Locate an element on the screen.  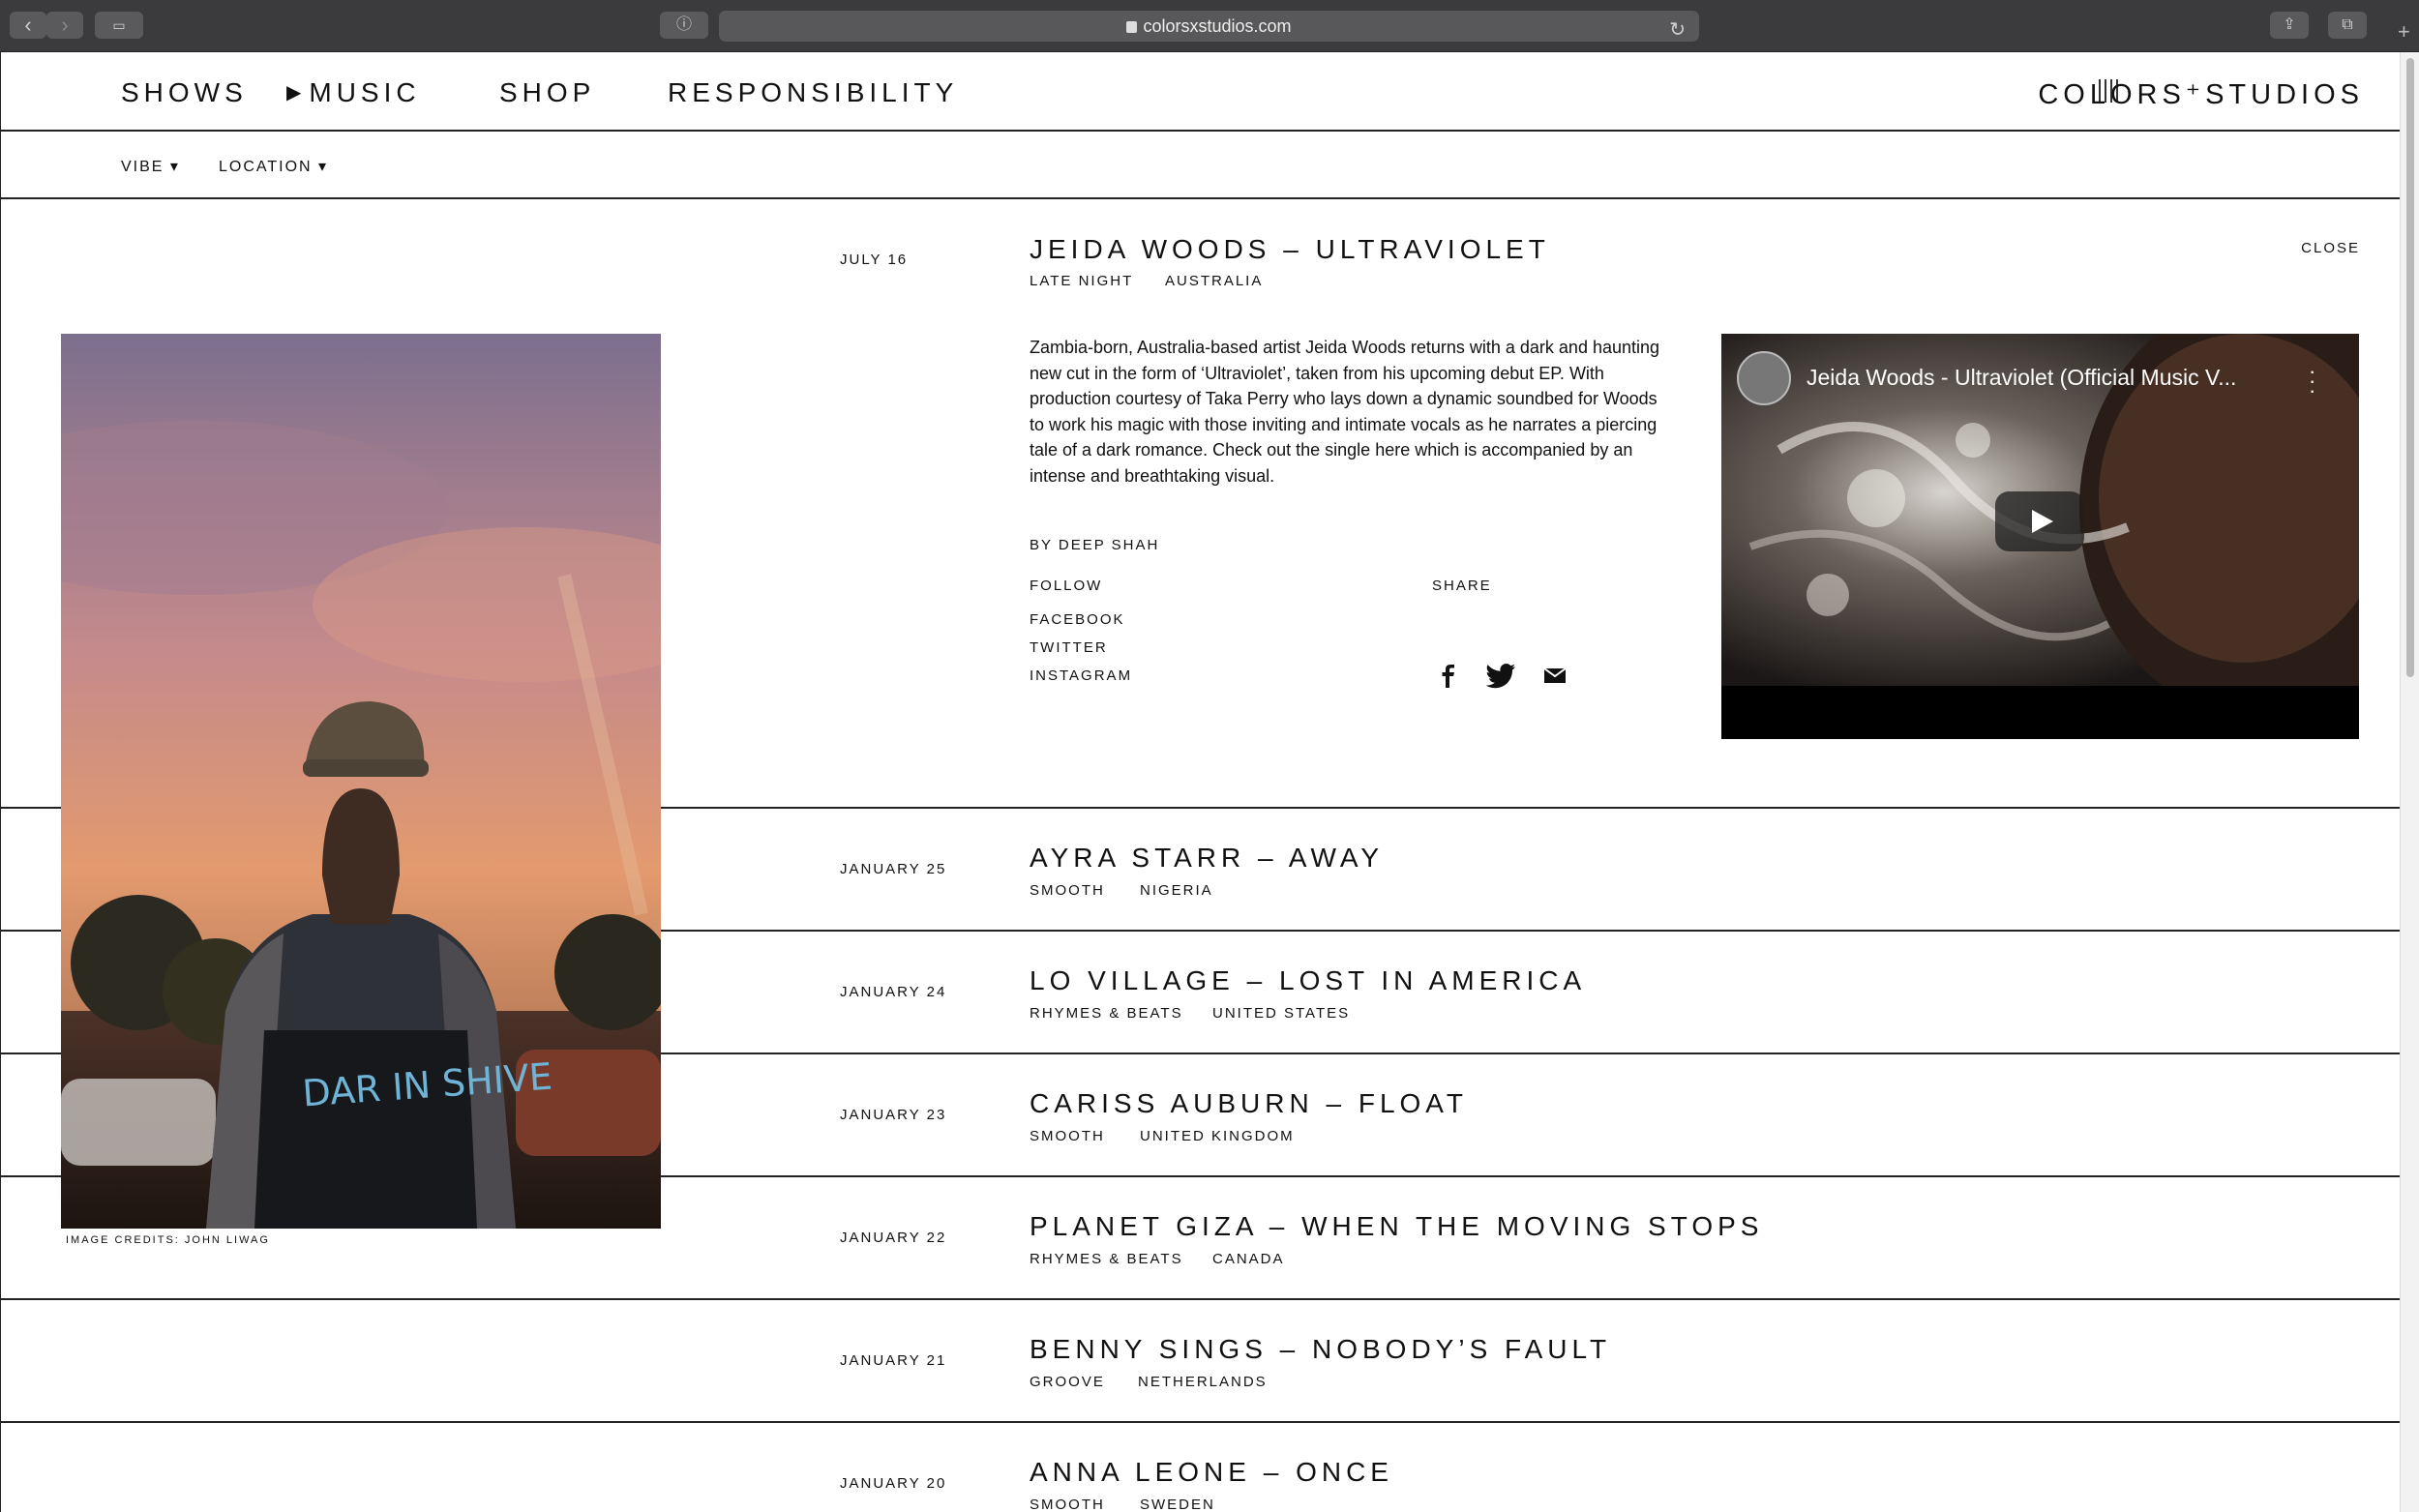
release-vibe-tag: GROOVE is located at coordinates (1068, 1382).